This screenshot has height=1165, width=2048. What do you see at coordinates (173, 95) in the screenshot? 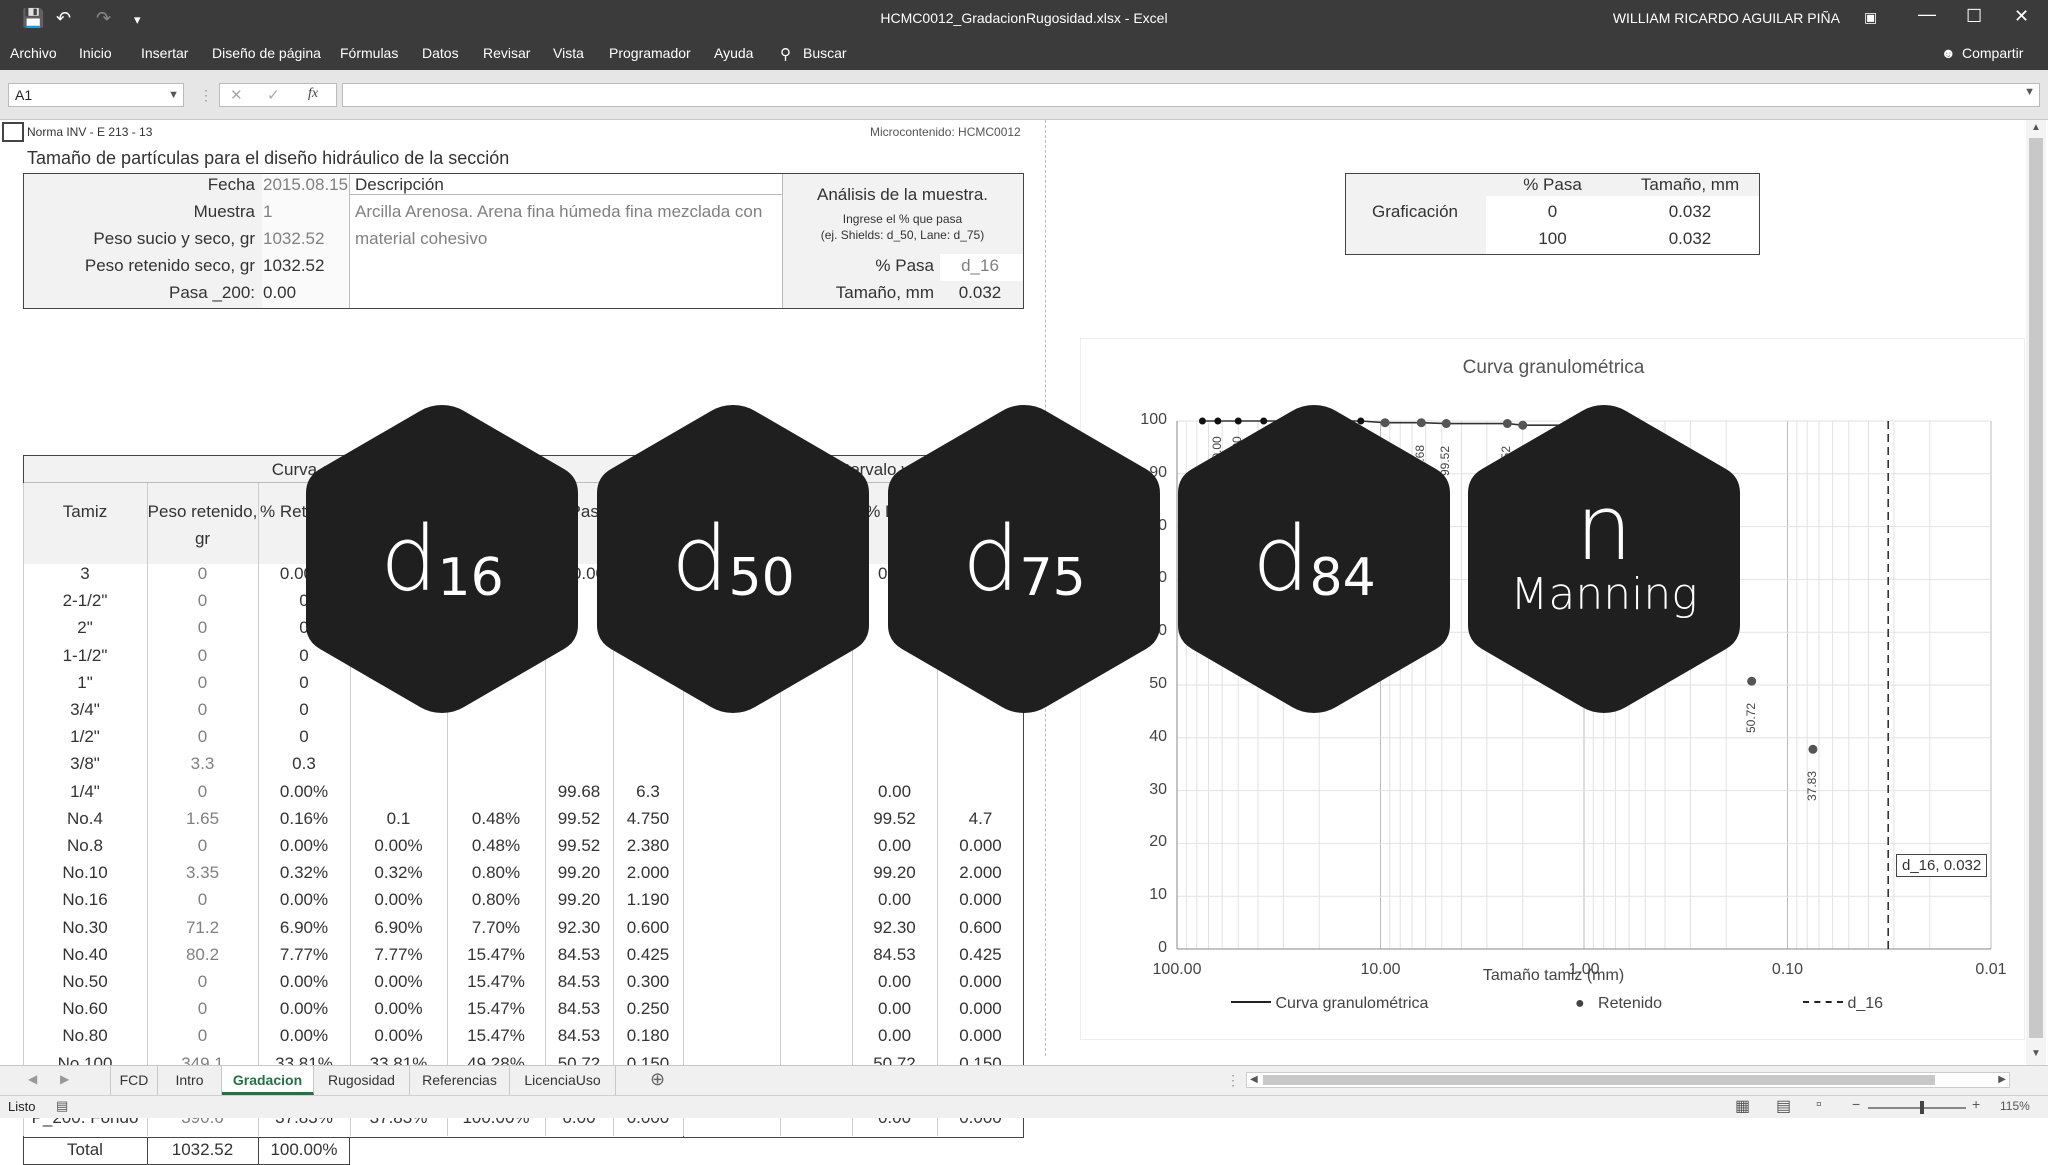
I see `chevron-down-icon: ▼` at bounding box center [173, 95].